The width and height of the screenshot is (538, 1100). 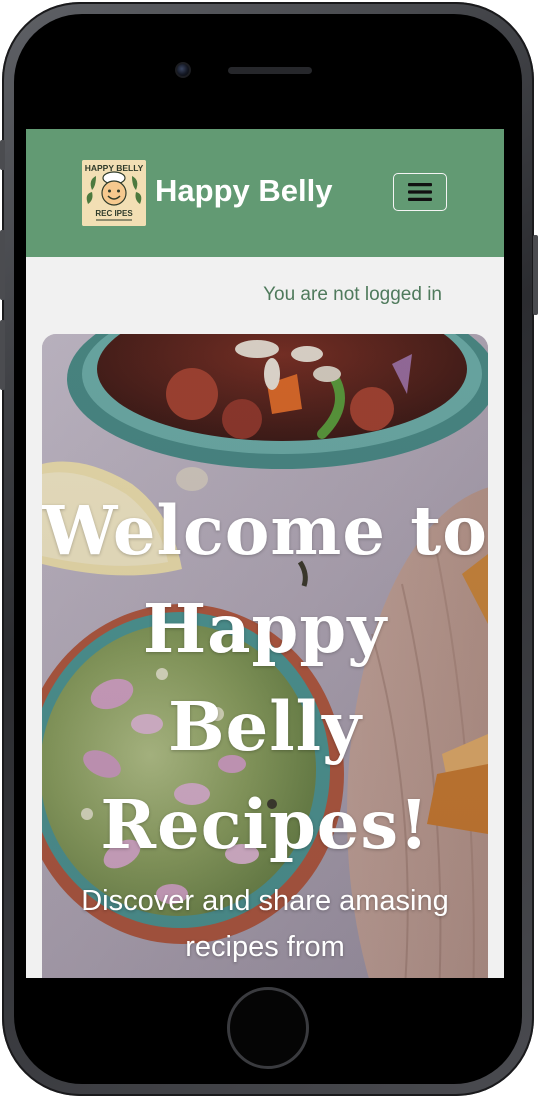 I want to click on navbar: HAPPY BELLY REC IPES Happy Belly, so click(x=265, y=193).